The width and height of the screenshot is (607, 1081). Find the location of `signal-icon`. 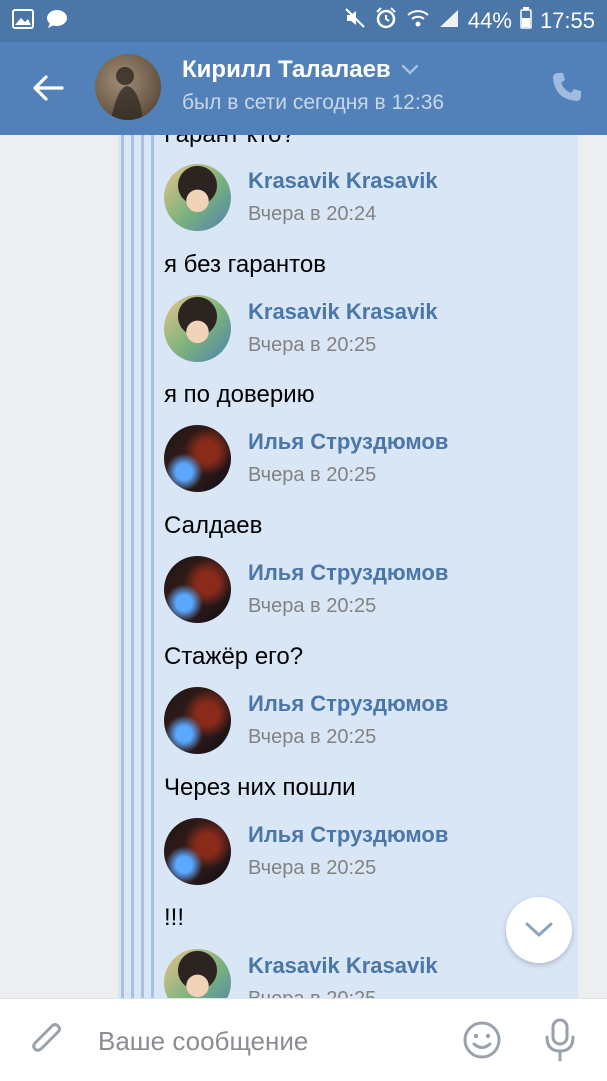

signal-icon is located at coordinates (449, 21).